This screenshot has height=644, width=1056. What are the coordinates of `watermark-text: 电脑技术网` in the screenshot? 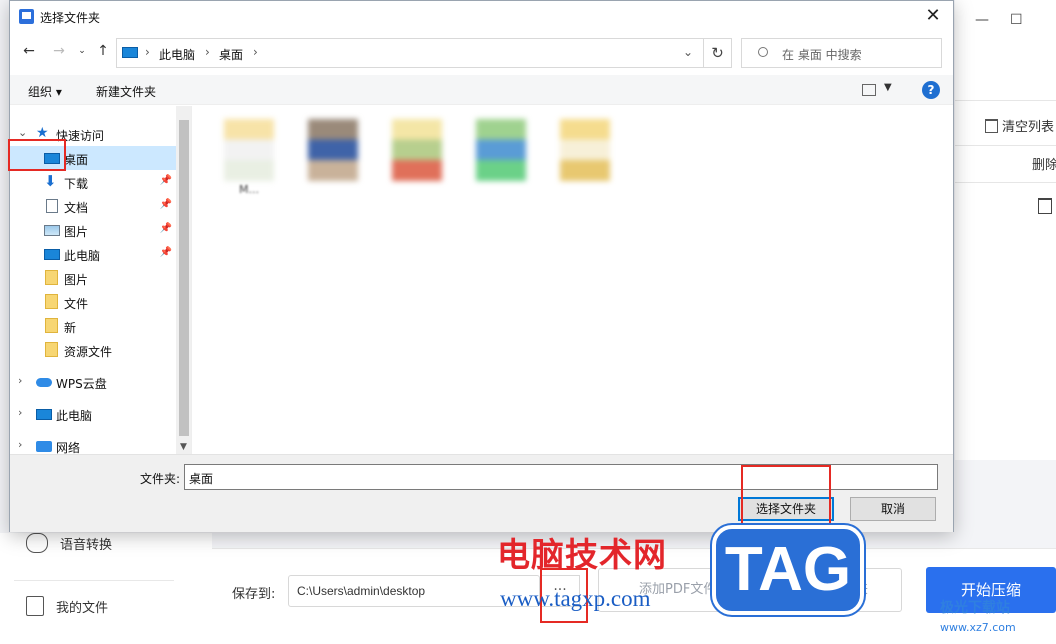 It's located at (582, 554).